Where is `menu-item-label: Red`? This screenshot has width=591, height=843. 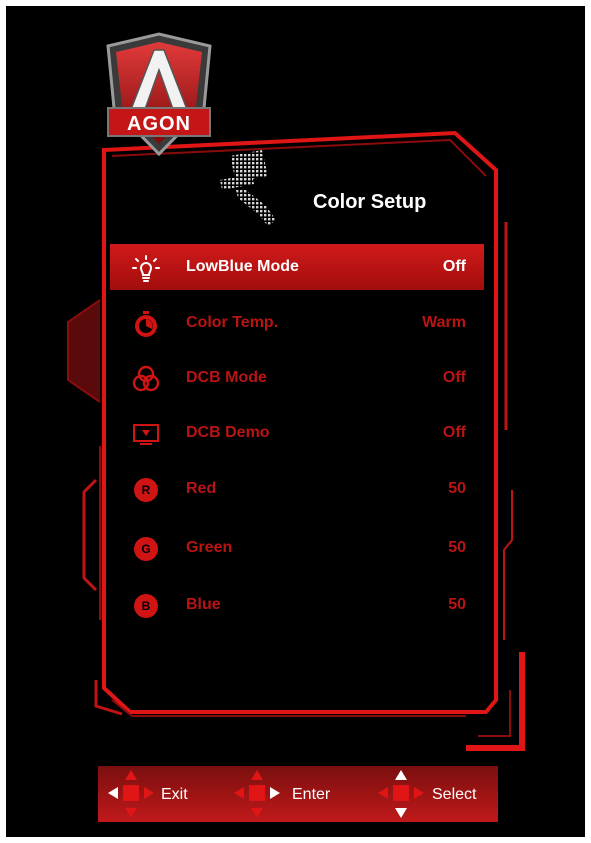 menu-item-label: Red is located at coordinates (201, 488).